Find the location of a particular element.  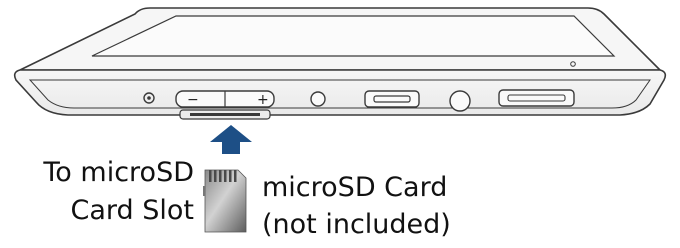

card-label-line1: microSD Card is located at coordinates (355, 187).